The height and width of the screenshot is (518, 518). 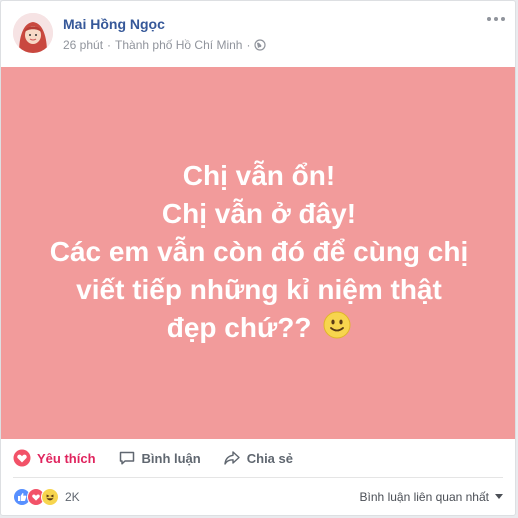 I want to click on post-line-last: đẹp chứ??, so click(x=259, y=329).